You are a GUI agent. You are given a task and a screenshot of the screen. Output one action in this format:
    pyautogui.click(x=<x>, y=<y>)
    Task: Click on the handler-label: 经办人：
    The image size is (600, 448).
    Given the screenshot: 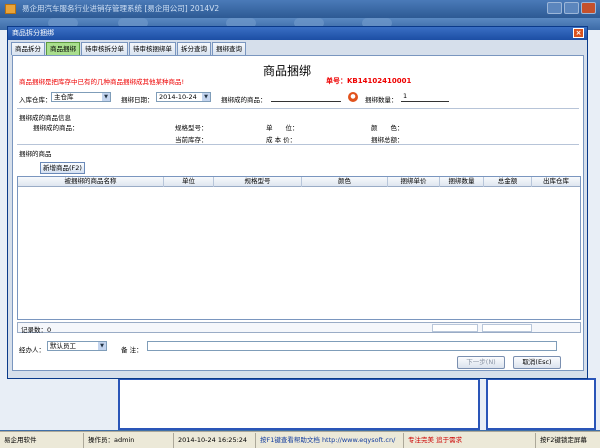 What is the action you would take?
    pyautogui.click(x=32, y=350)
    